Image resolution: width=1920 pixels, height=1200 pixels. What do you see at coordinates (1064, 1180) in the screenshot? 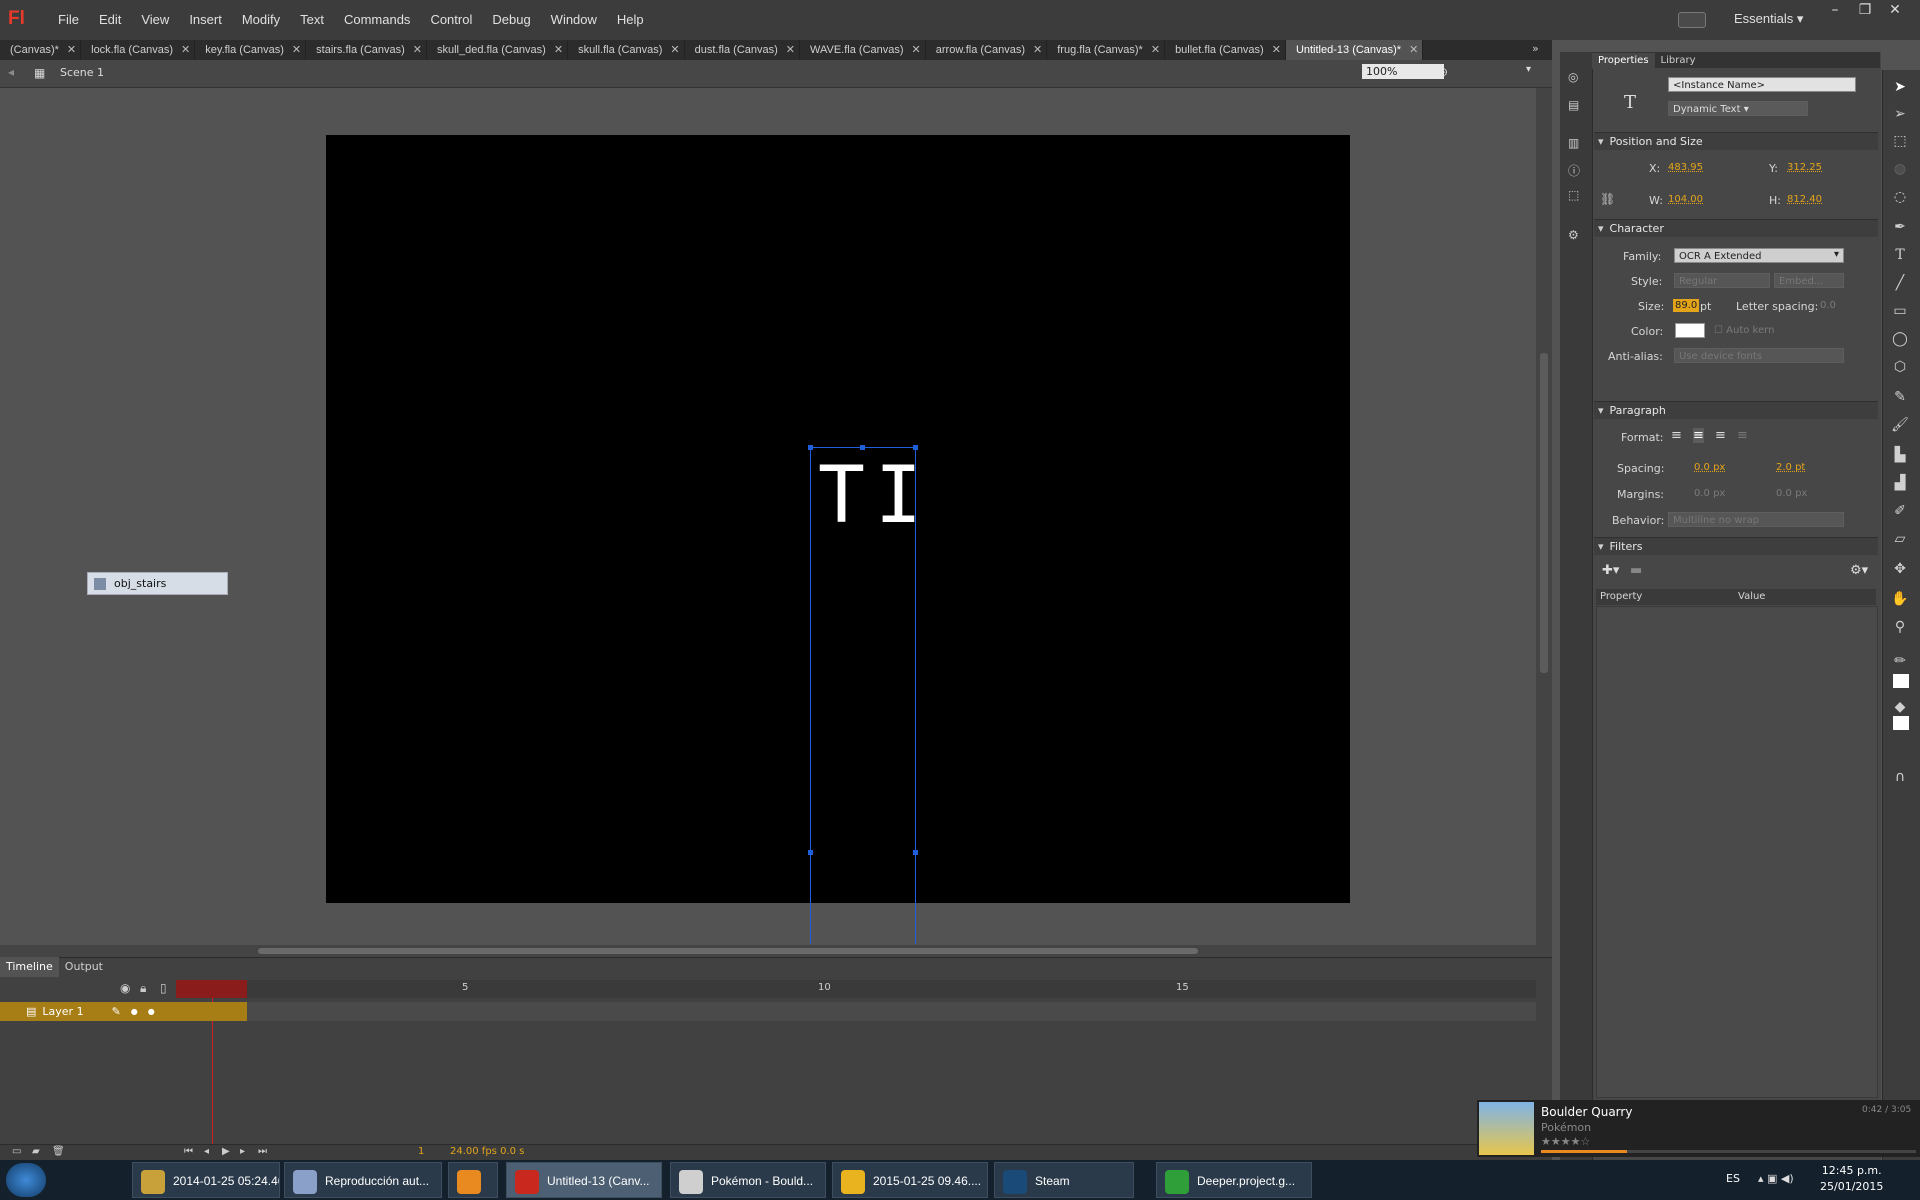
I see `taskbar-item: Steam` at bounding box center [1064, 1180].